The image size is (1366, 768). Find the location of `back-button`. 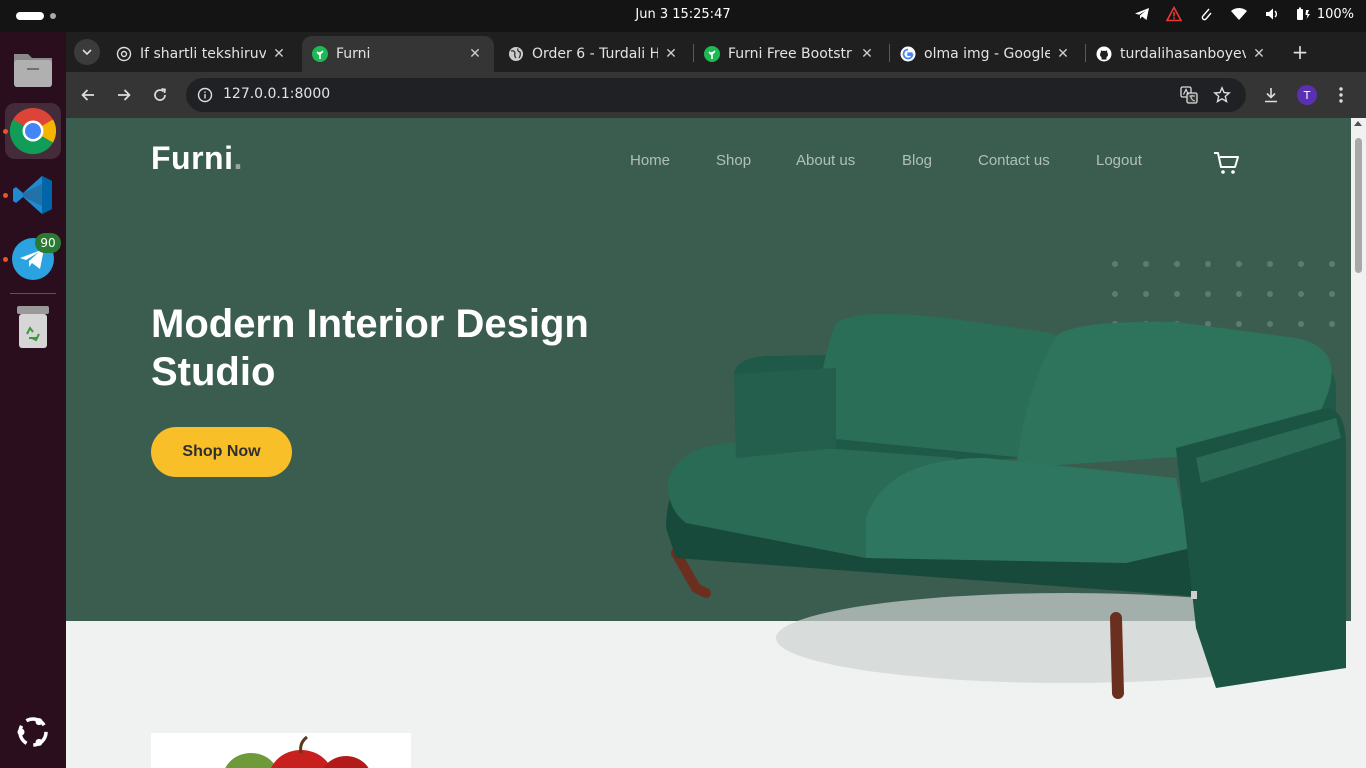

back-button is located at coordinates (88, 95).